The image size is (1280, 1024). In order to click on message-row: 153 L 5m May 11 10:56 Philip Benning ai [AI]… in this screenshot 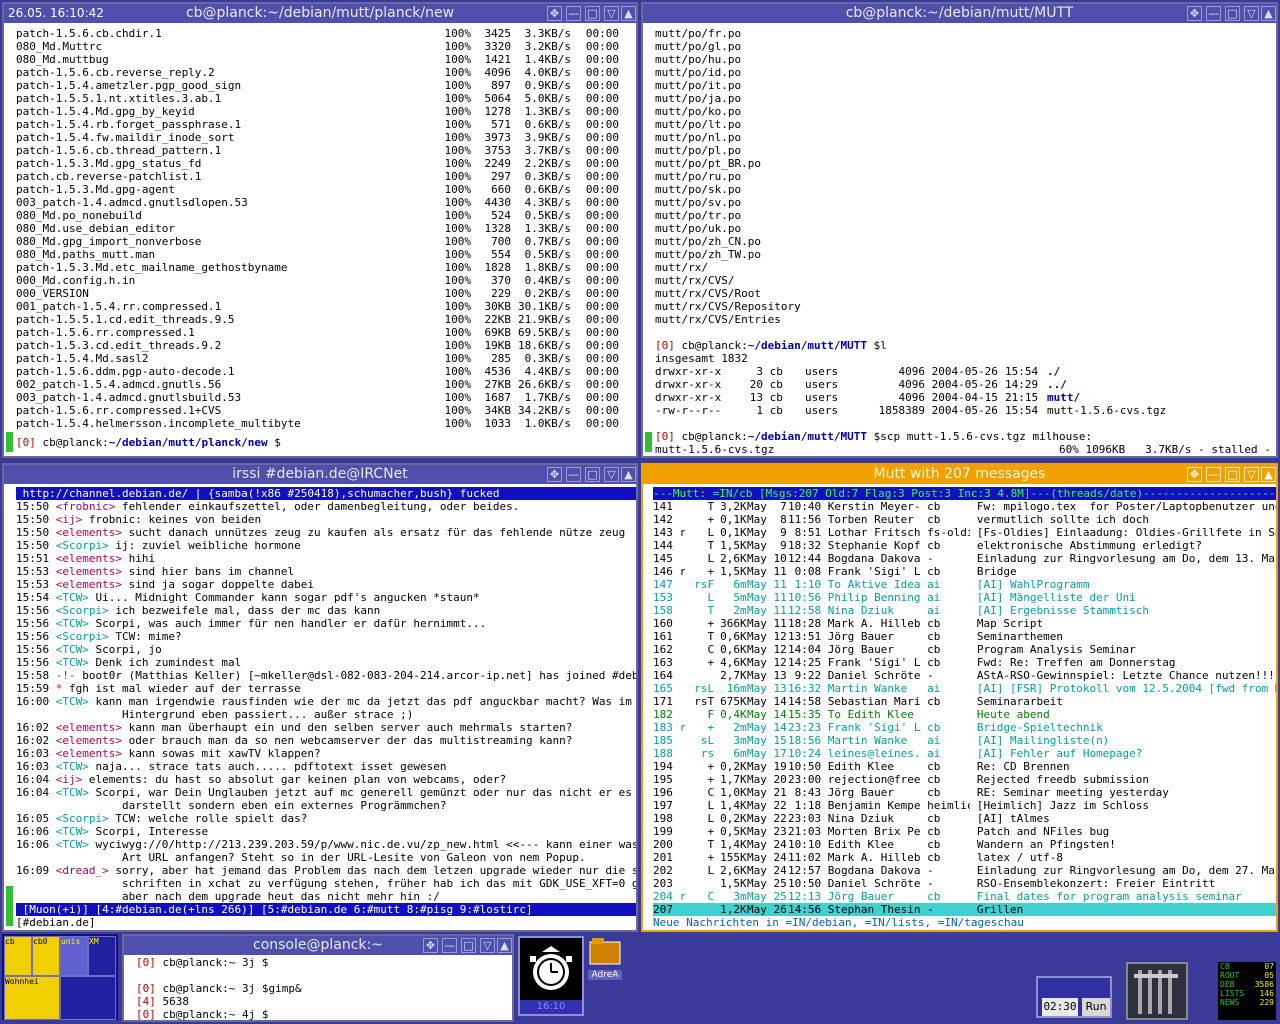, I will do `click(964, 597)`.